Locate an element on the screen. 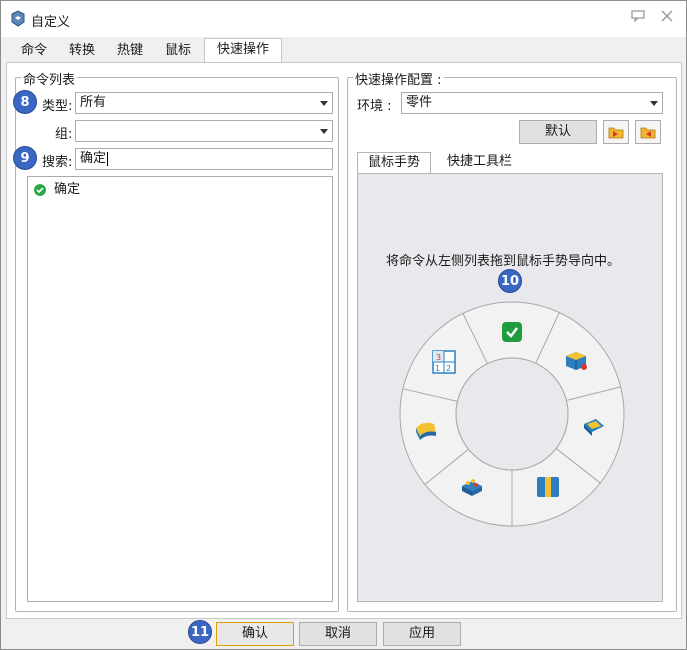 This screenshot has width=687, height=650. ok-button: 确认 is located at coordinates (255, 634).